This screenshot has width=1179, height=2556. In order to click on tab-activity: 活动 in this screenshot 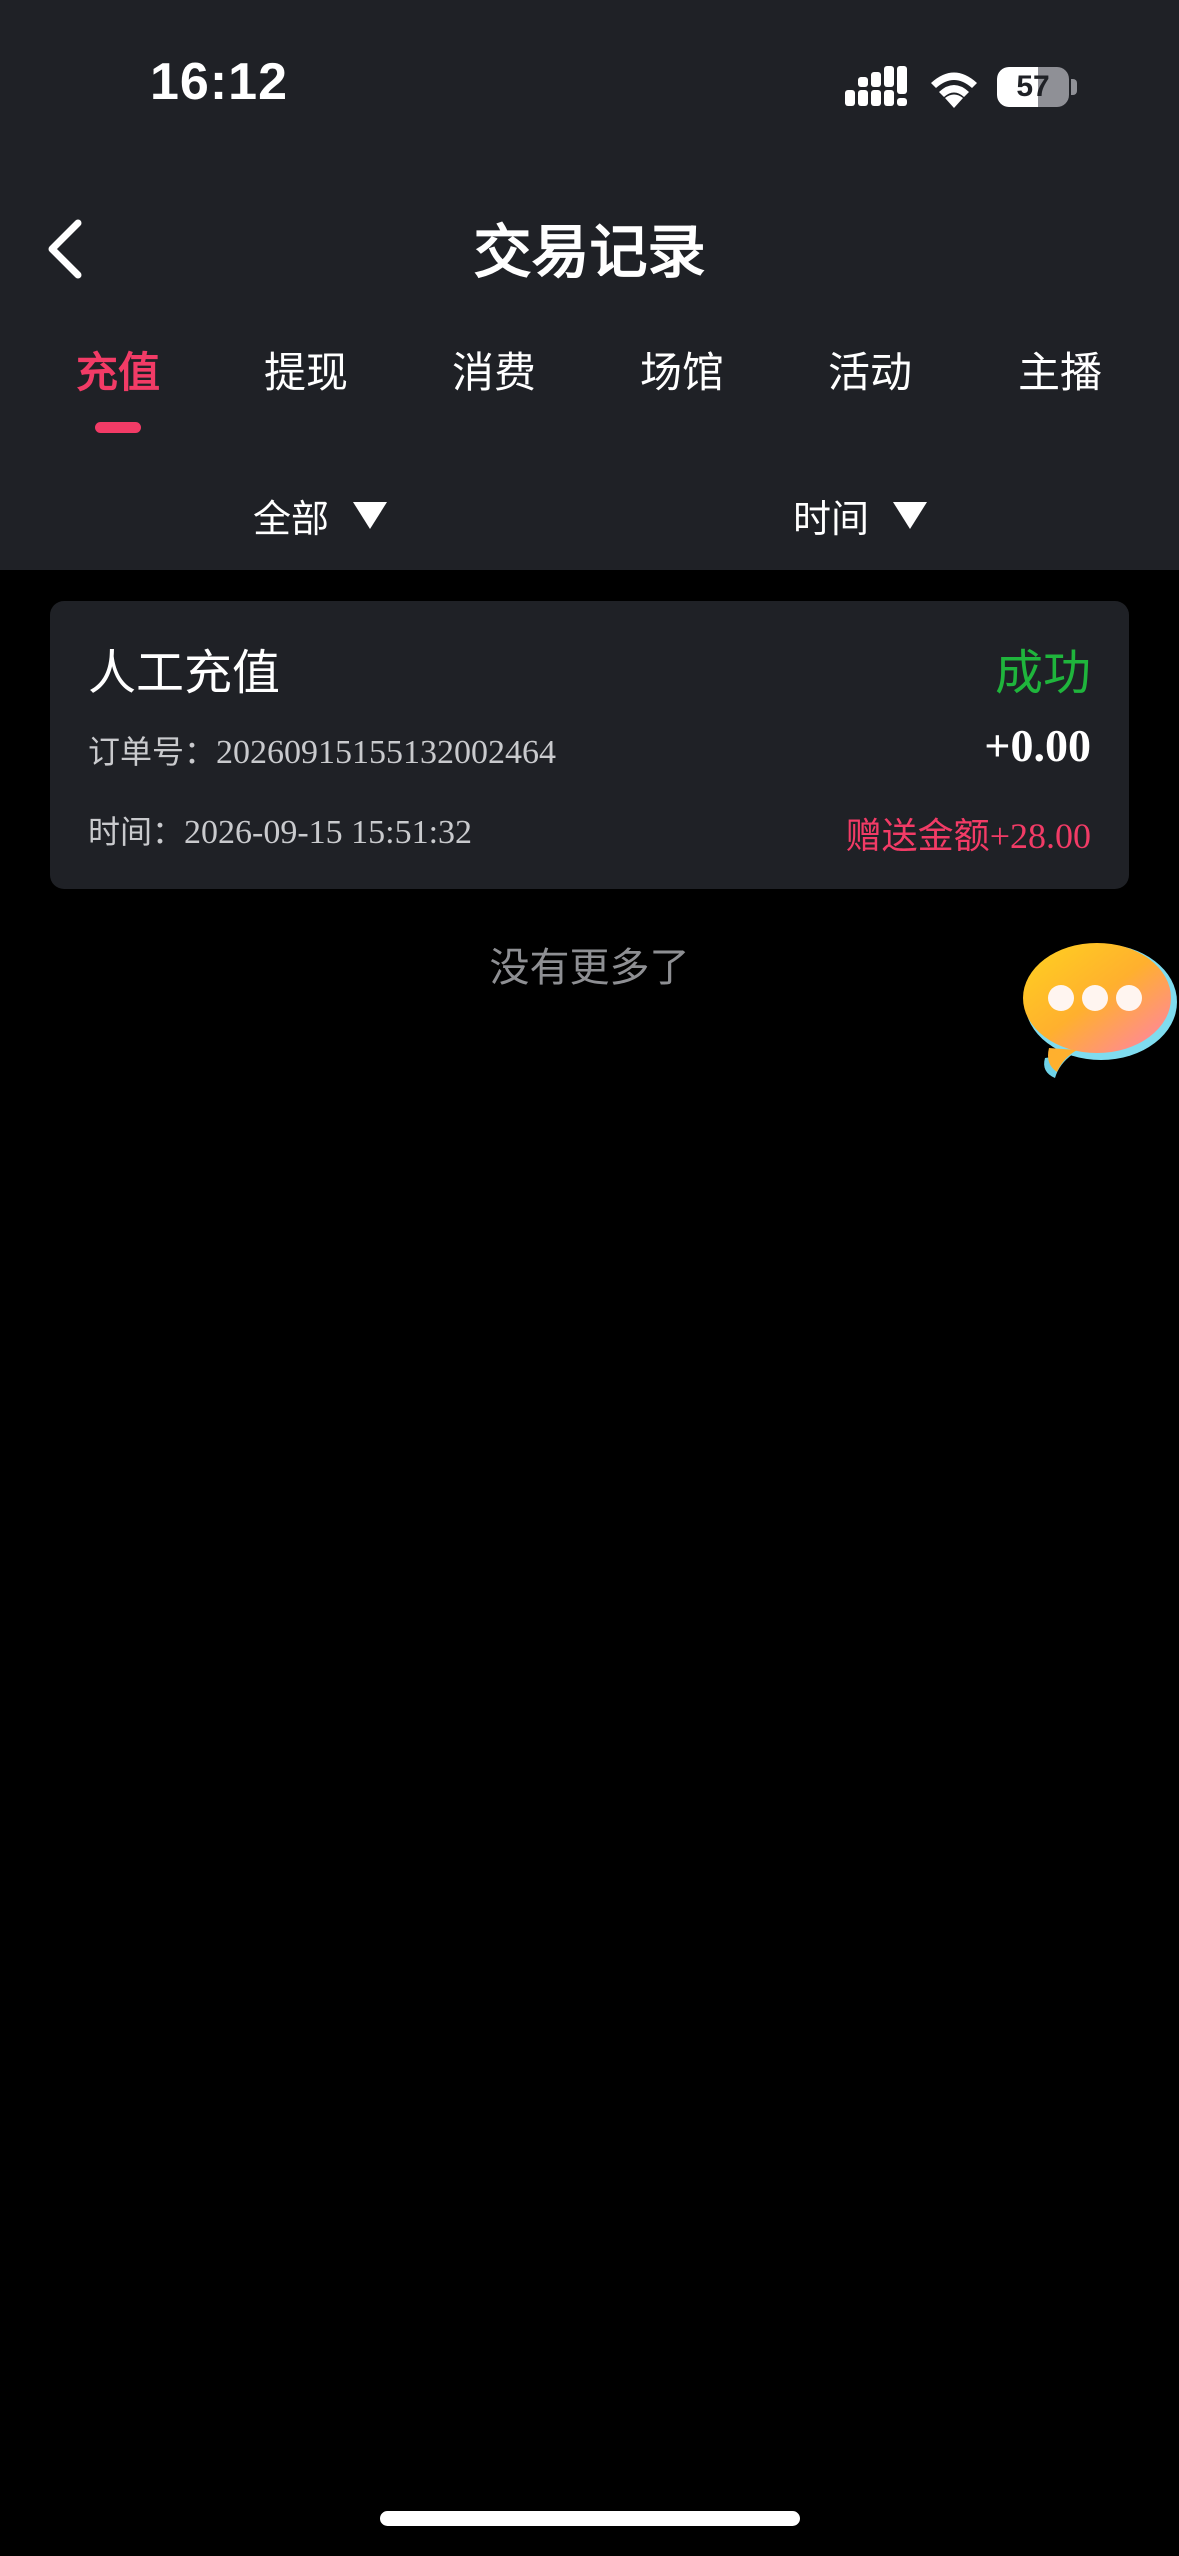, I will do `click(870, 380)`.